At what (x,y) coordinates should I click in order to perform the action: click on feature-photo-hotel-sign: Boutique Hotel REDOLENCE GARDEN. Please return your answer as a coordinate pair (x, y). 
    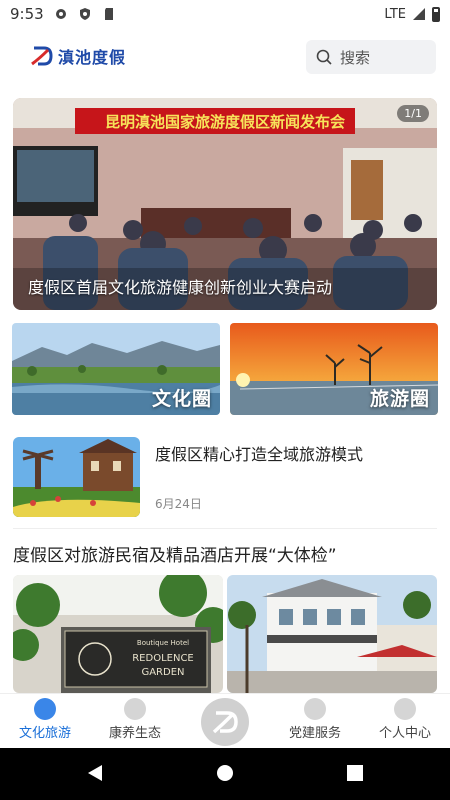
    Looking at the image, I should click on (118, 634).